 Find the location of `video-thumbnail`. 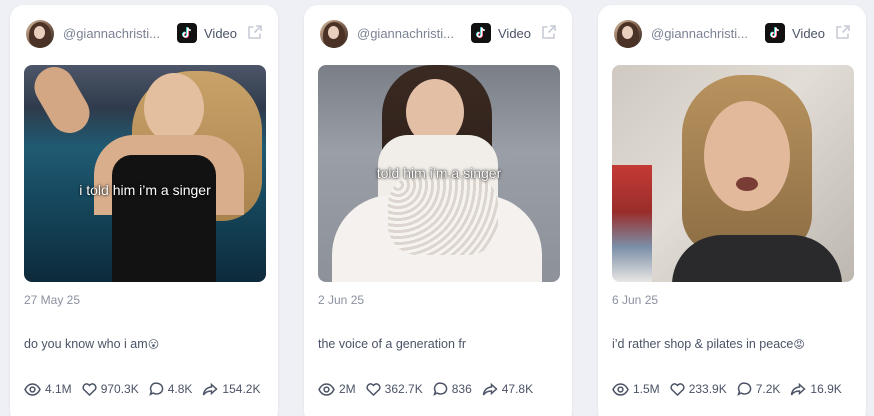

video-thumbnail is located at coordinates (733, 173).